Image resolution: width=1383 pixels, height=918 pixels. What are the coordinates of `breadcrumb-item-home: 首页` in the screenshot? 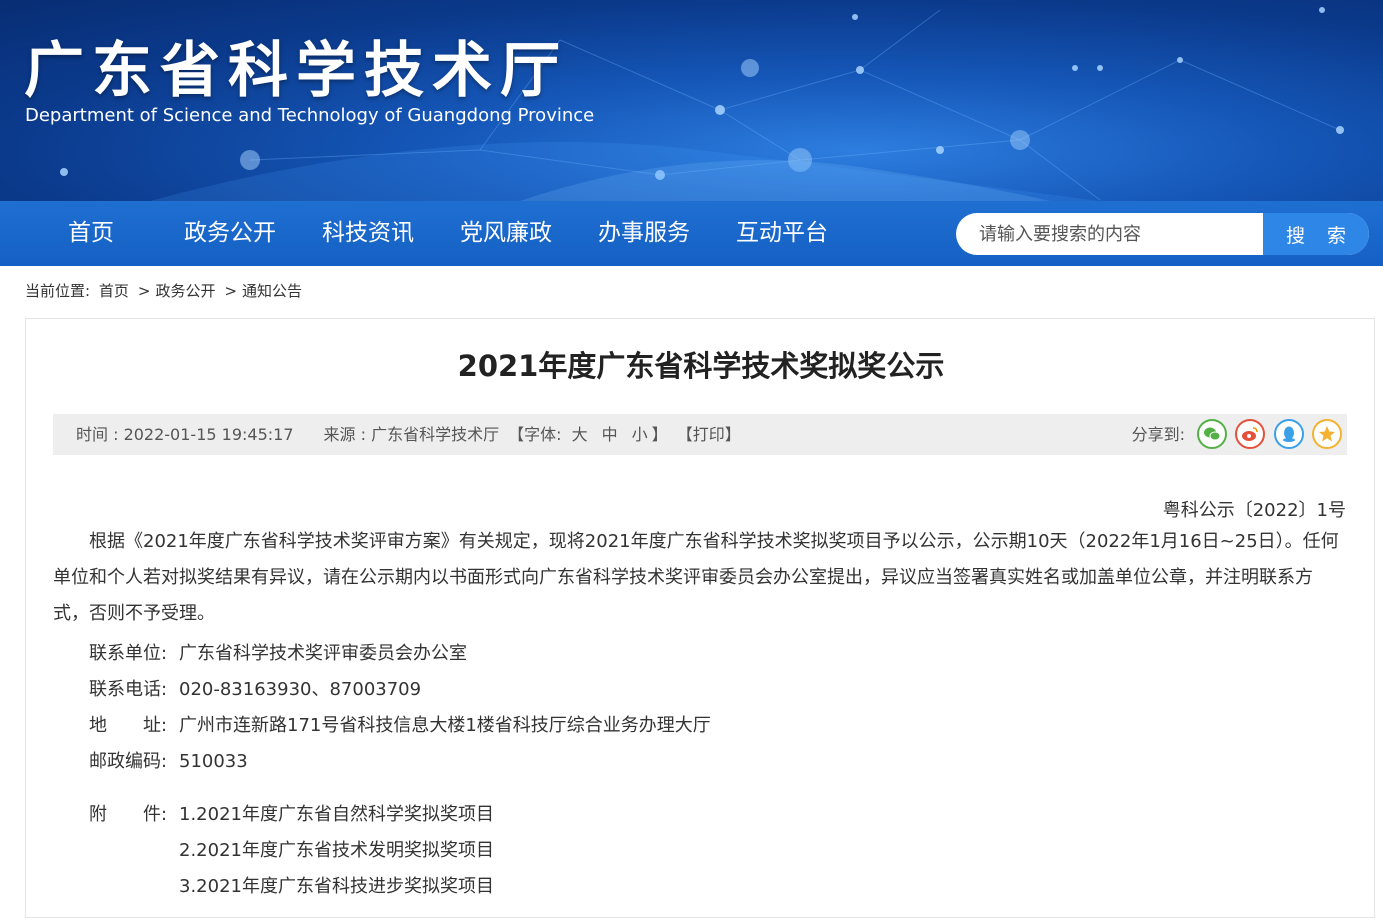 It's located at (114, 291).